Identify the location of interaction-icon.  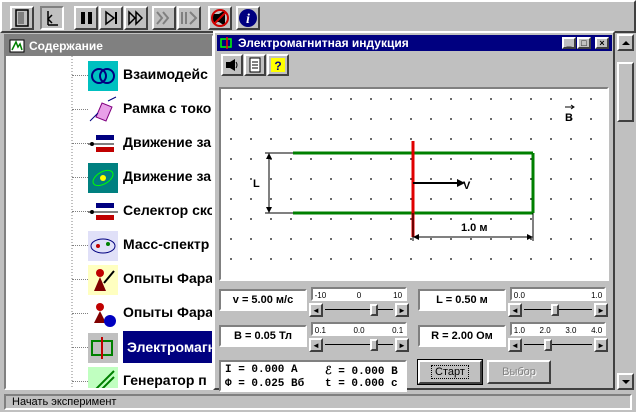
(103, 76).